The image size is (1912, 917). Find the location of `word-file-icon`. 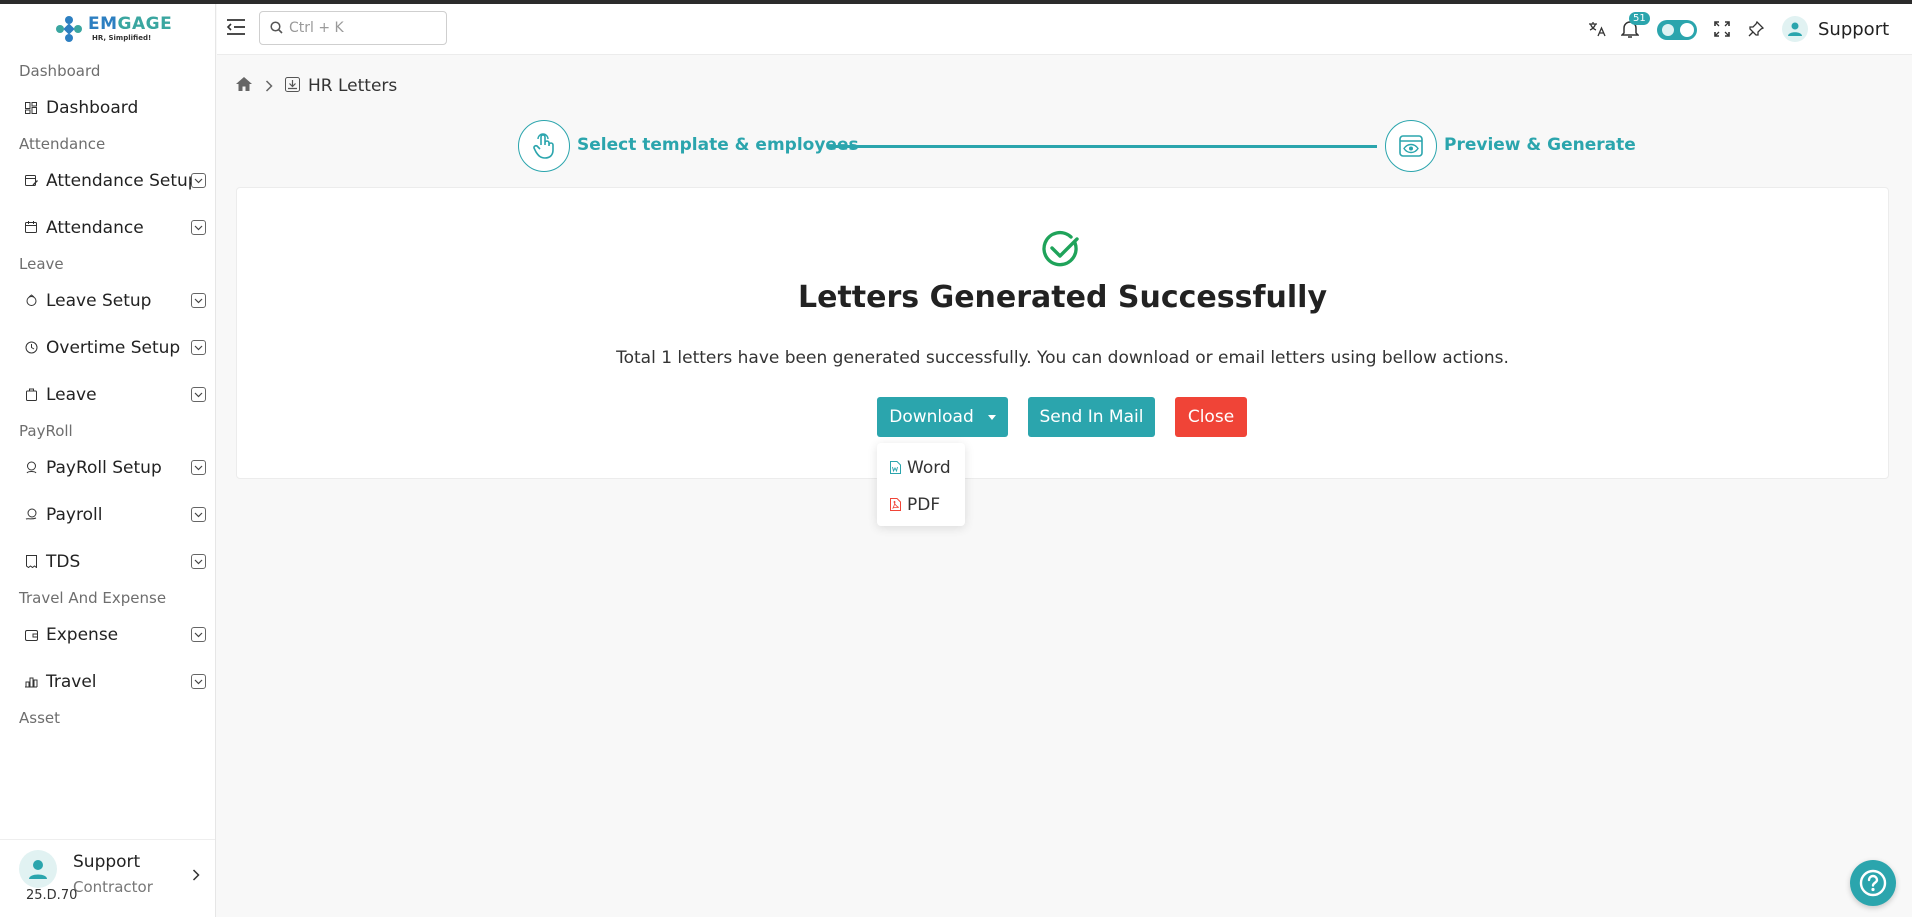

word-file-icon is located at coordinates (895, 467).